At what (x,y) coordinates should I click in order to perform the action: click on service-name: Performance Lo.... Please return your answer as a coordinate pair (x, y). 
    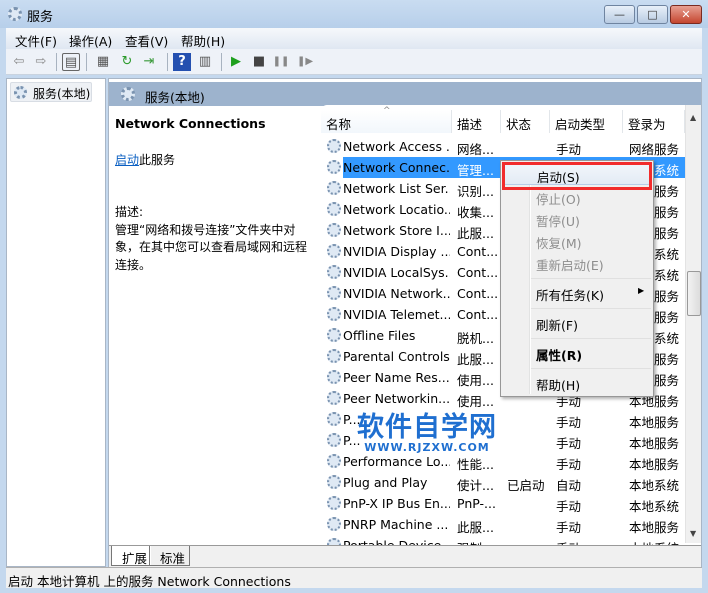
    Looking at the image, I should click on (396, 461).